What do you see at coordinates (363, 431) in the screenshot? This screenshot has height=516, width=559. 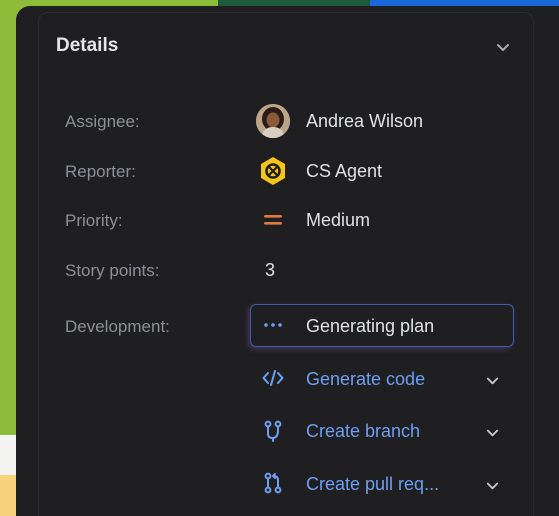 I see `create-branch-link: Create branch` at bounding box center [363, 431].